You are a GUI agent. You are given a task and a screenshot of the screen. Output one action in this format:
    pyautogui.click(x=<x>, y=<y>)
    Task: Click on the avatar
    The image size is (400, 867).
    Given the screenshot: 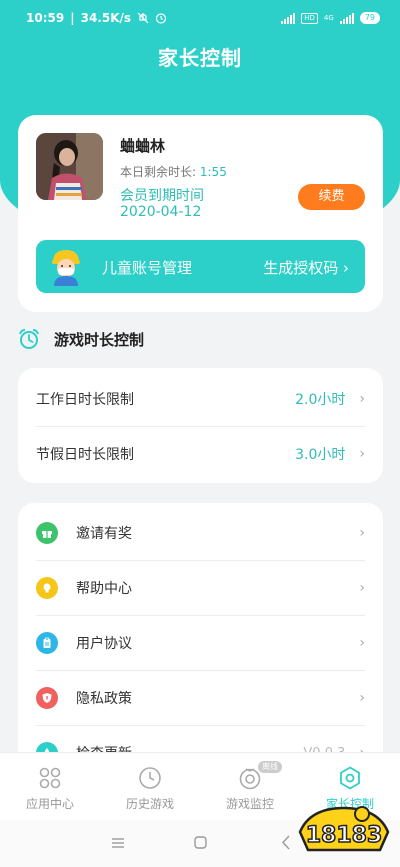 What is the action you would take?
    pyautogui.click(x=69, y=166)
    